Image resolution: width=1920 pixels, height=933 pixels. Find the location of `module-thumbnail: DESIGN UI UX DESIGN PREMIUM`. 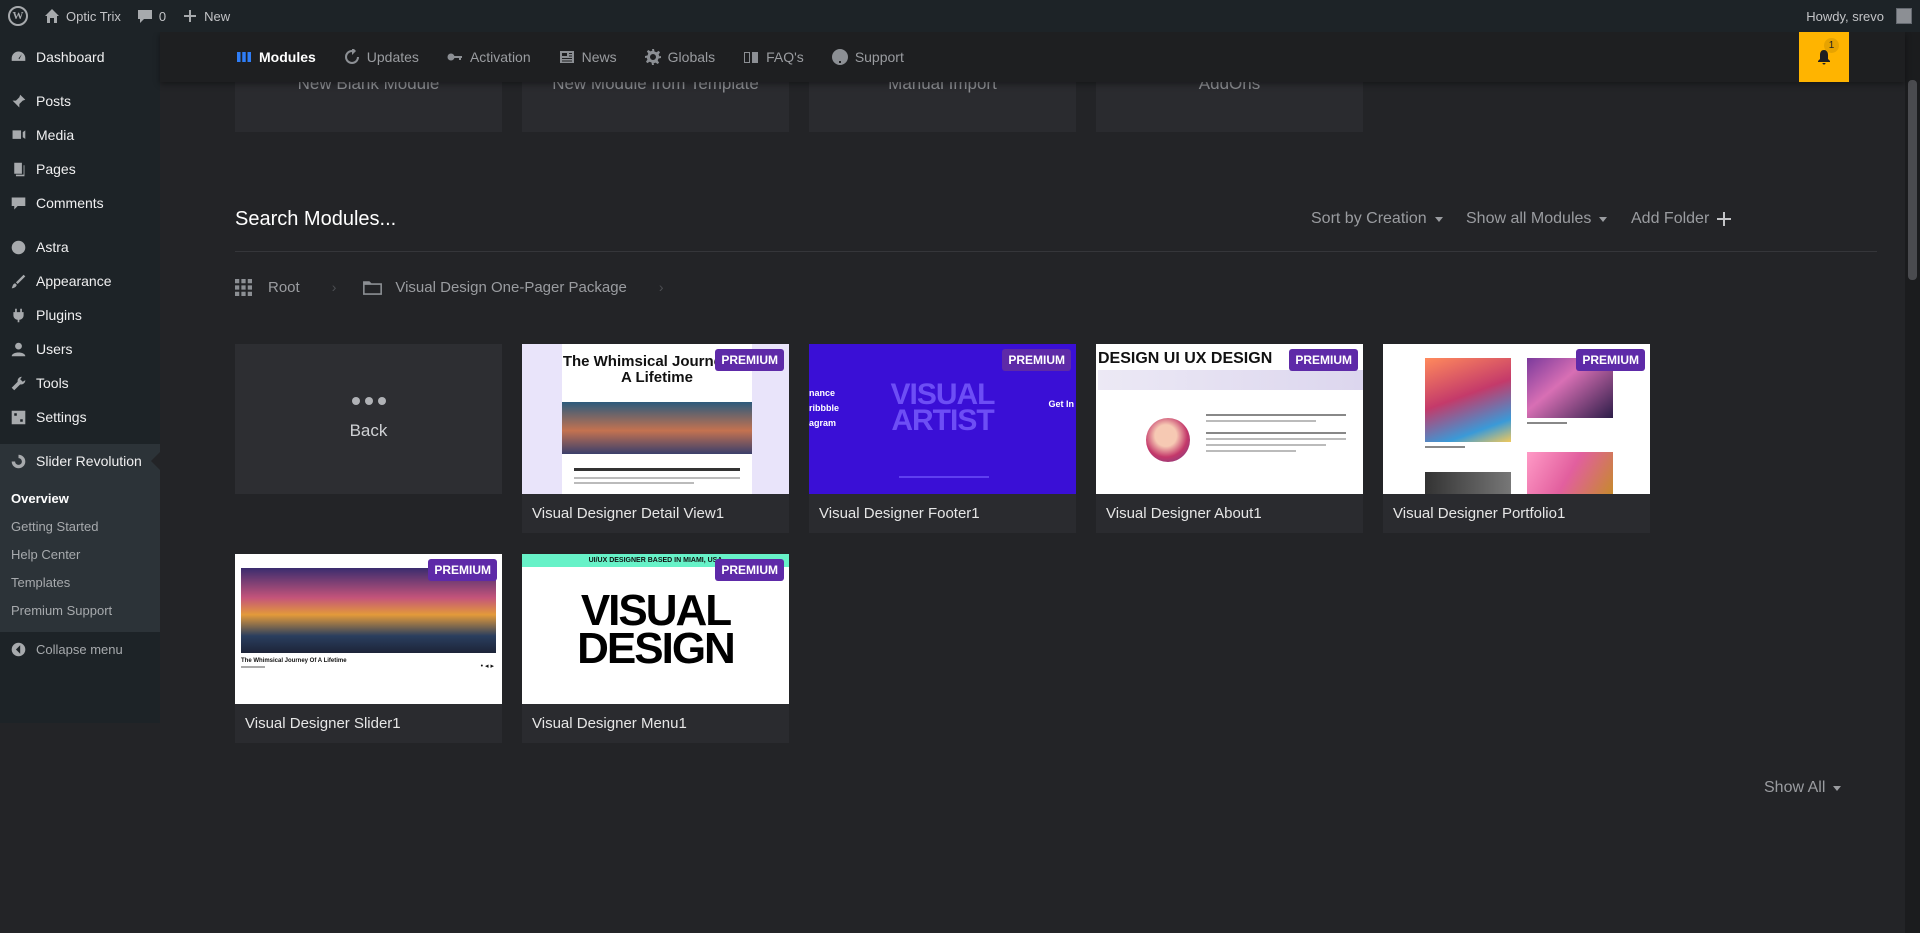

module-thumbnail: DESIGN UI UX DESIGN PREMIUM is located at coordinates (1229, 419).